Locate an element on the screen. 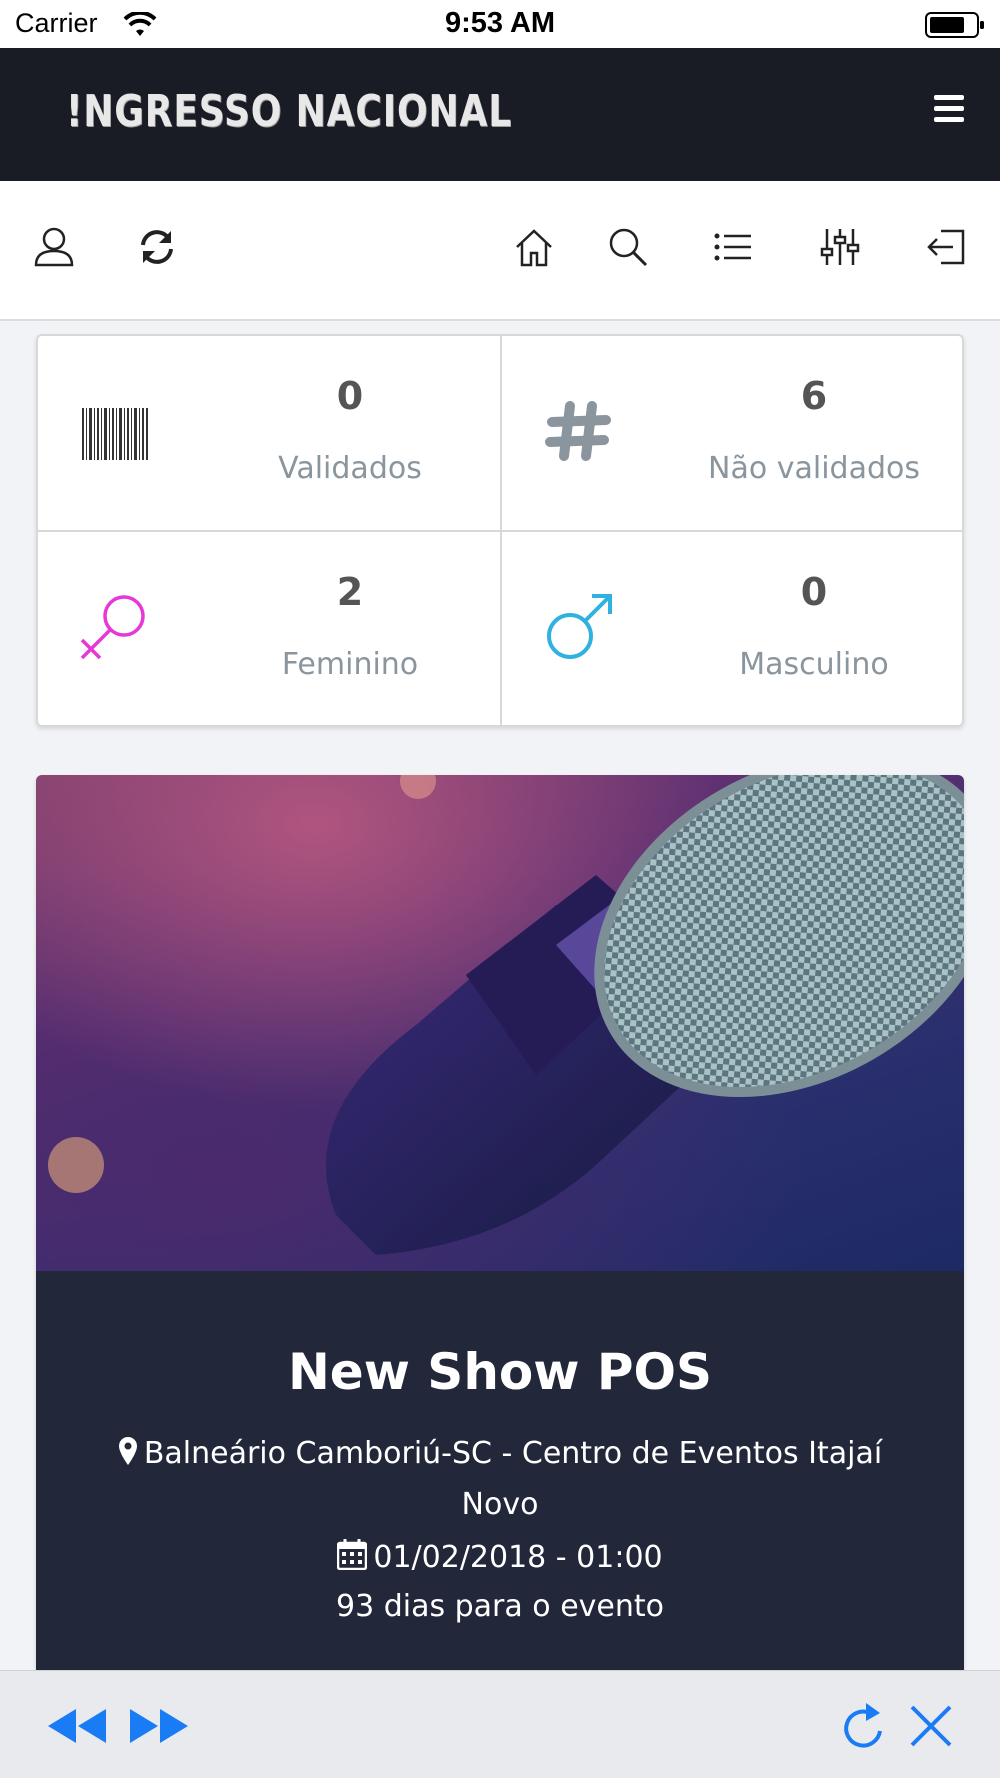  map-pin-icon is located at coordinates (128, 1455).